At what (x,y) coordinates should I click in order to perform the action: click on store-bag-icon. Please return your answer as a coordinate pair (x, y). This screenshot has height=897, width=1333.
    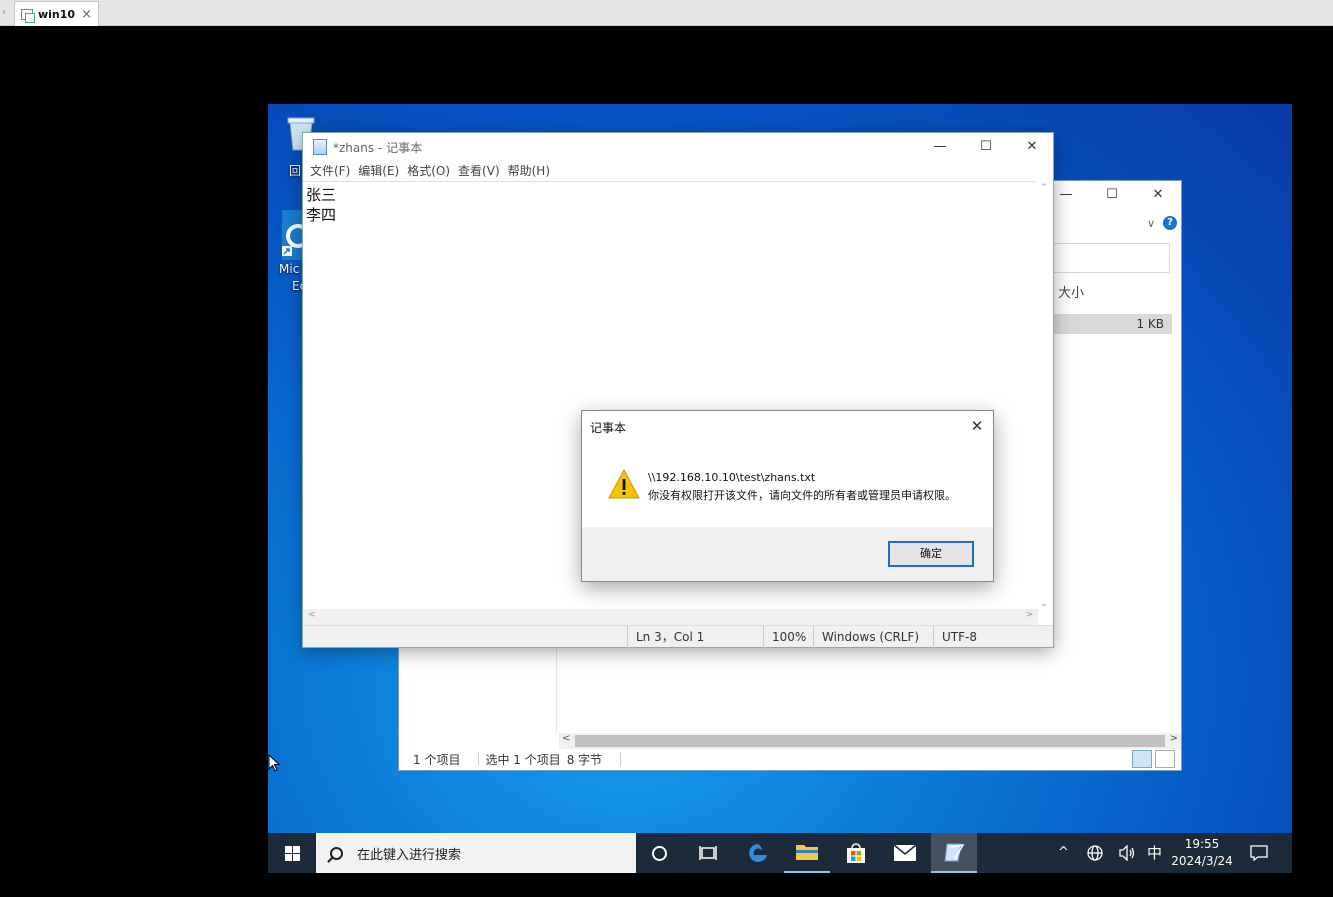
    Looking at the image, I should click on (856, 853).